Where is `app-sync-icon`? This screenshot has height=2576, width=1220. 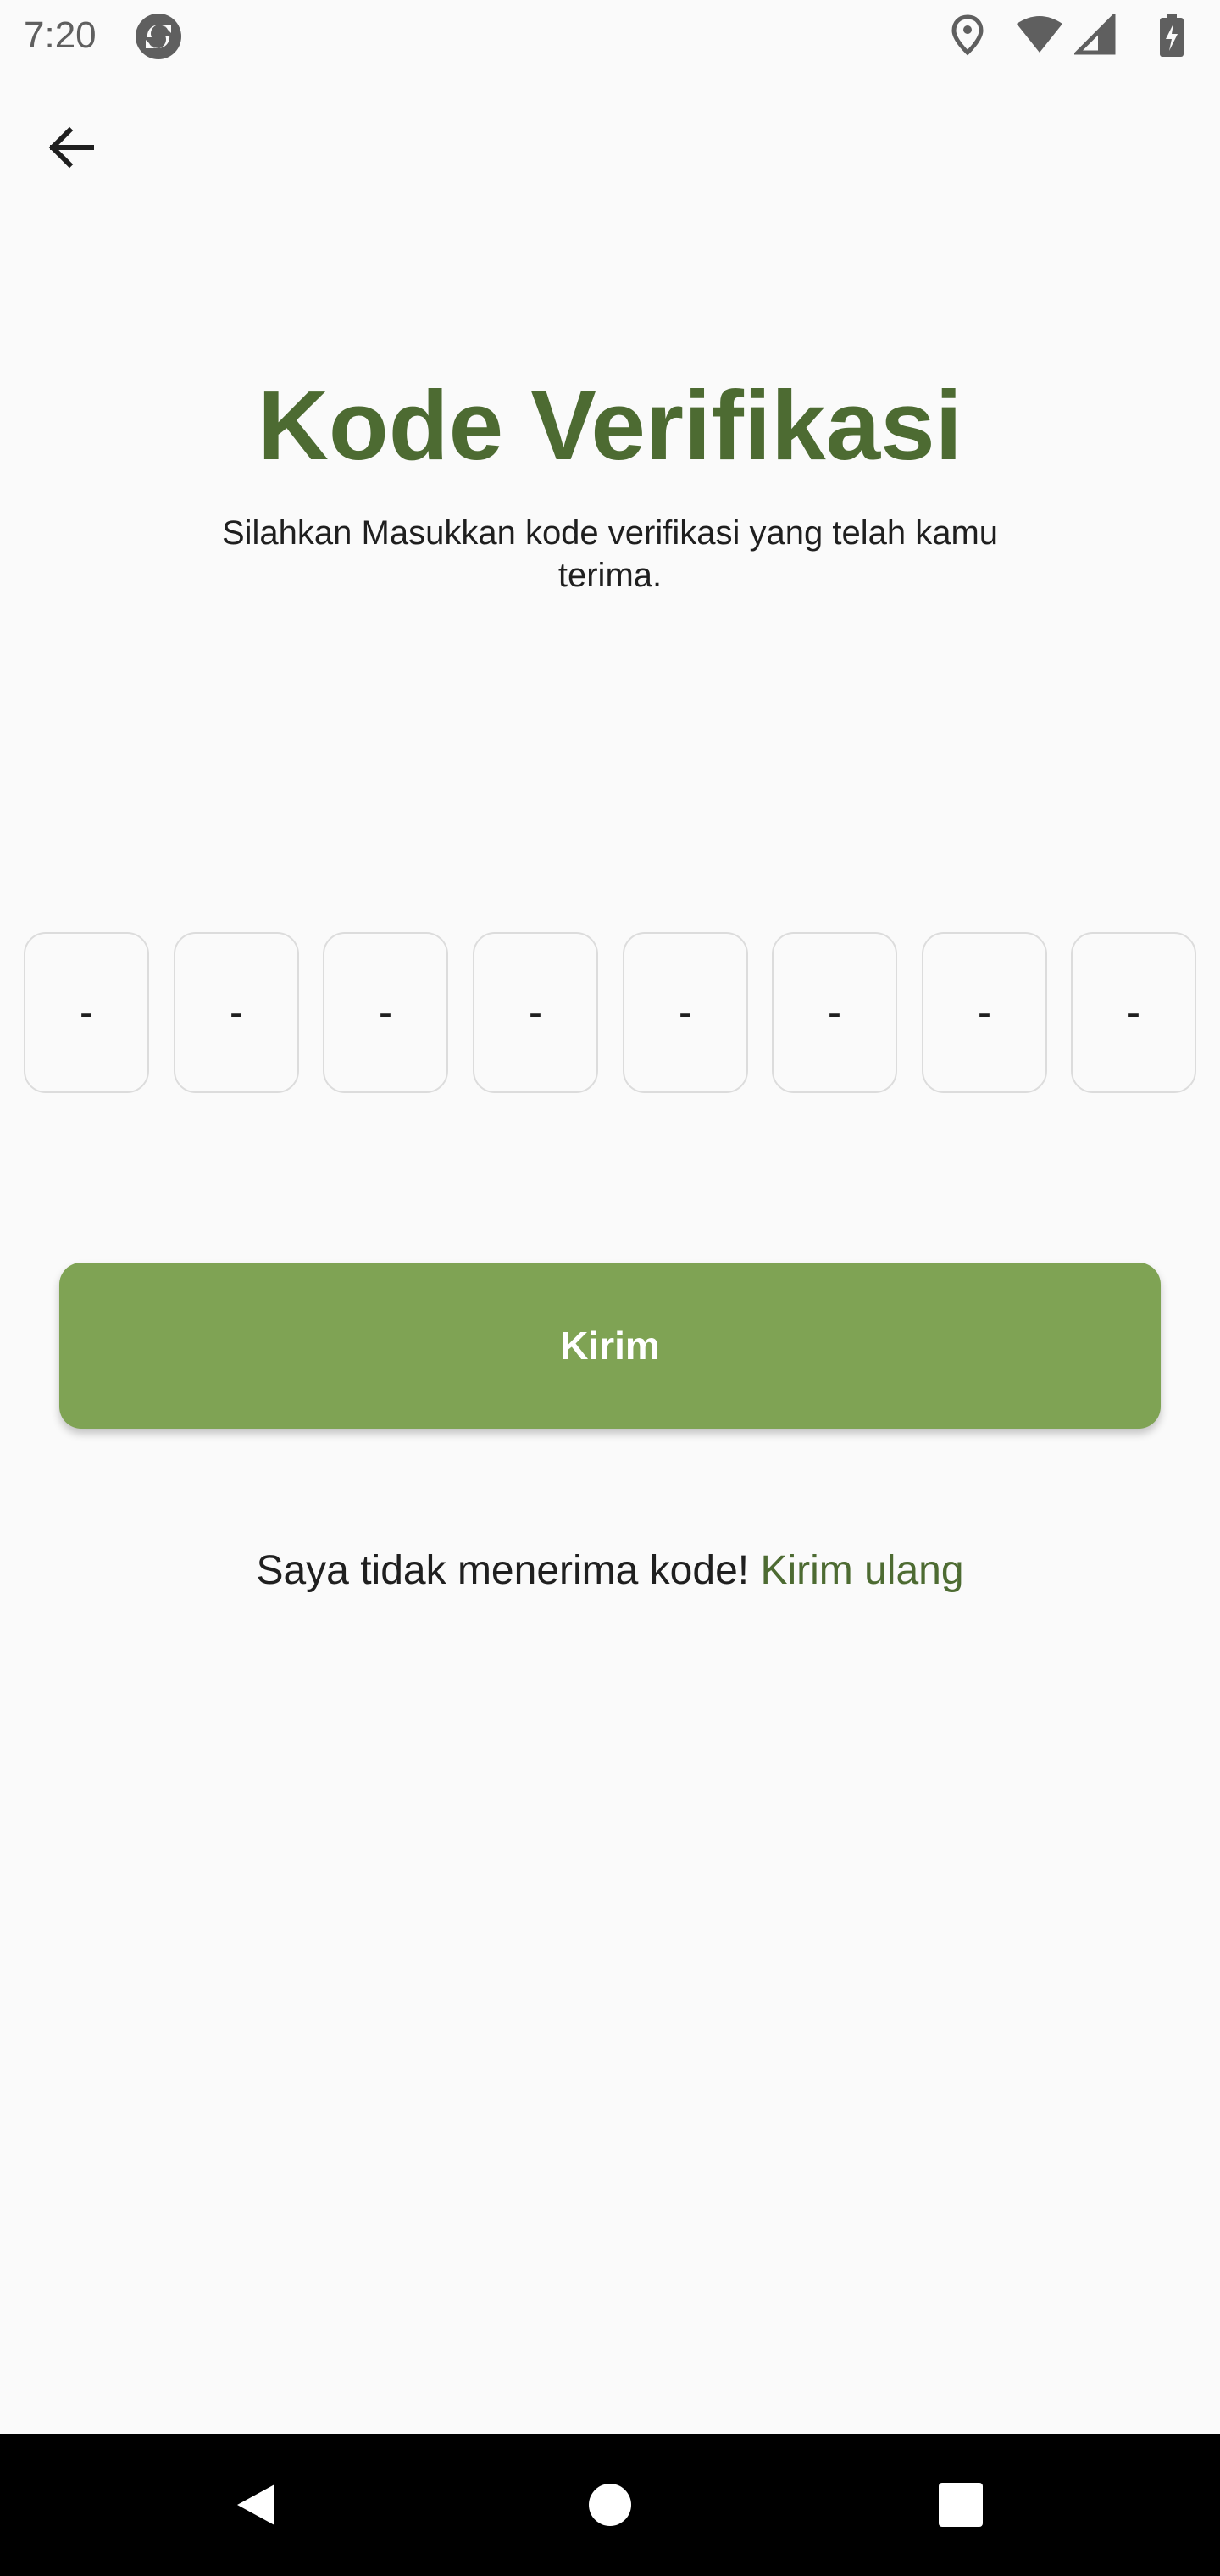
app-sync-icon is located at coordinates (158, 36).